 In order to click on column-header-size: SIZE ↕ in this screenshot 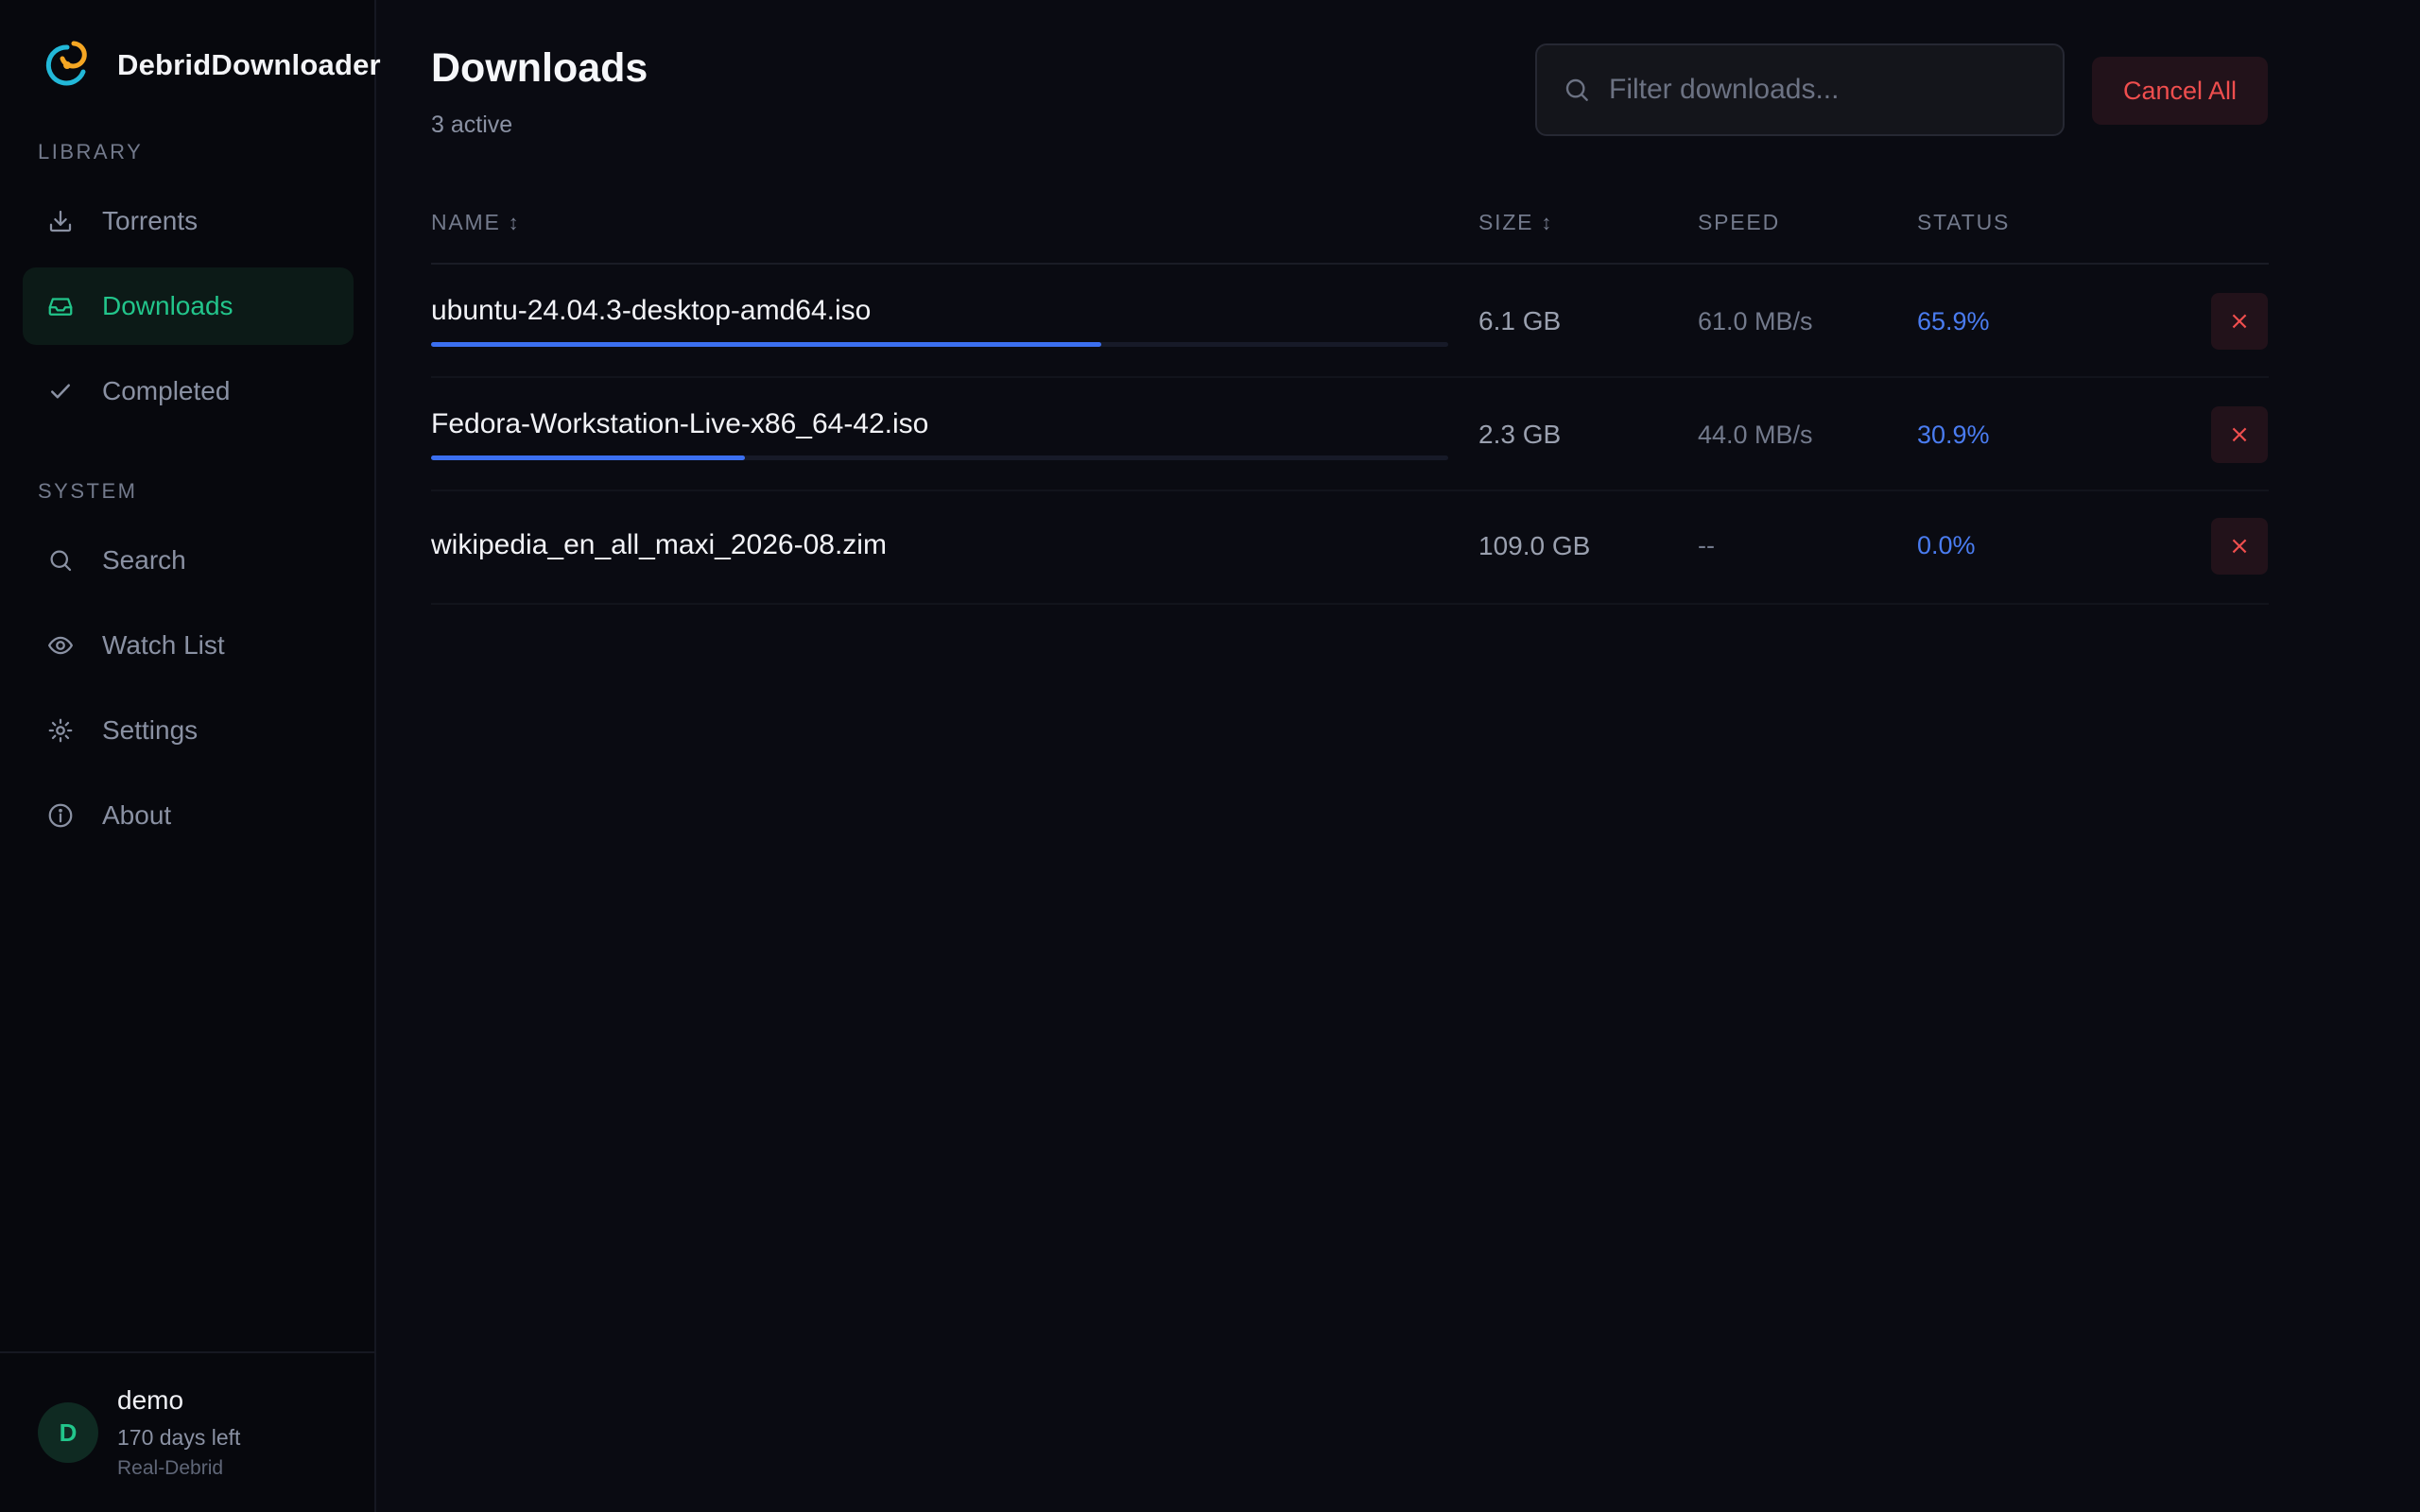, I will do `click(1516, 222)`.